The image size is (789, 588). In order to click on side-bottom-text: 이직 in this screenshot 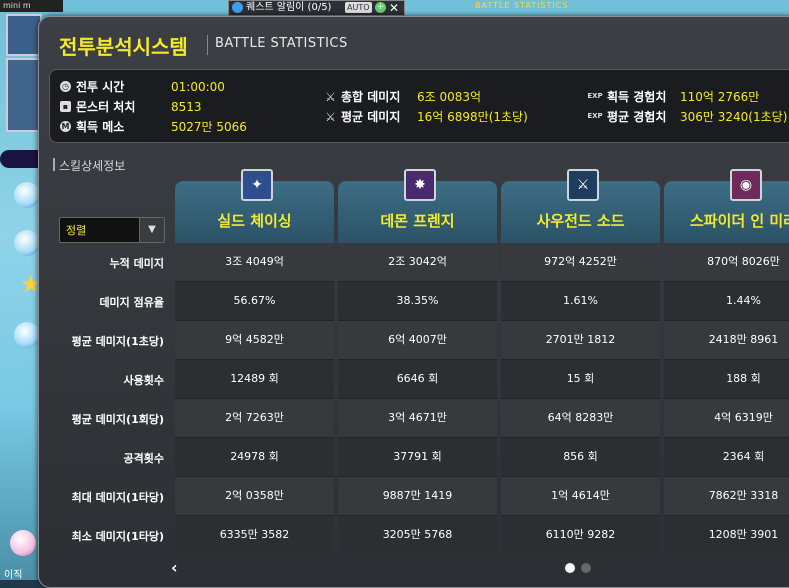, I will do `click(13, 575)`.